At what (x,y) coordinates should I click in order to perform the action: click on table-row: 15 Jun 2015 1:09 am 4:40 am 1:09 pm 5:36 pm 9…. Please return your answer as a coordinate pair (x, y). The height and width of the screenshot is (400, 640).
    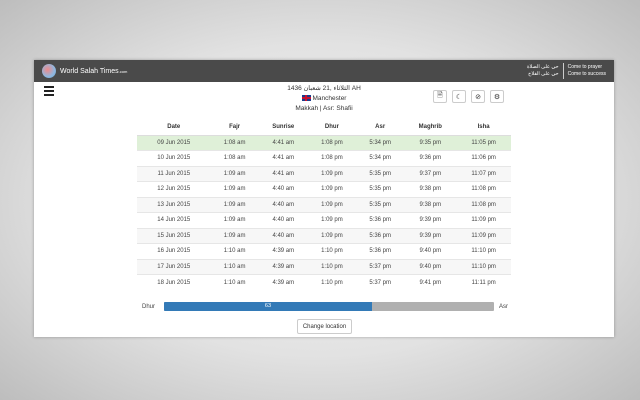
    Looking at the image, I should click on (324, 235).